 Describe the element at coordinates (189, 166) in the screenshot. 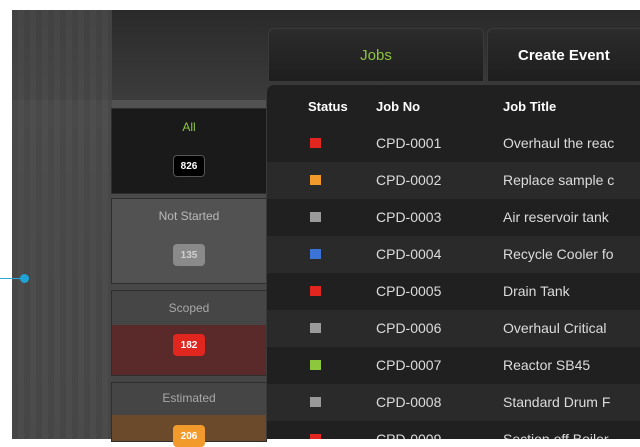

I see `count-badge: 826` at that location.